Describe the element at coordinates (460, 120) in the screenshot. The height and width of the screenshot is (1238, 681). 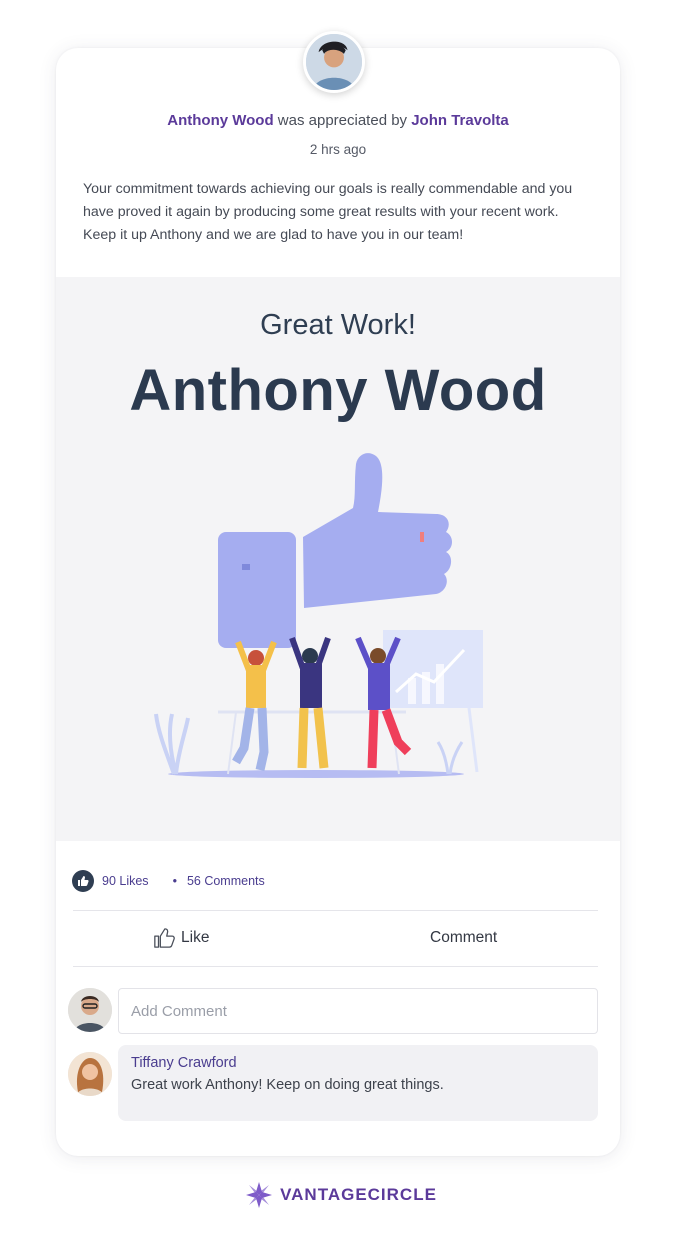
I see `giver-name-link: John Travolta` at that location.